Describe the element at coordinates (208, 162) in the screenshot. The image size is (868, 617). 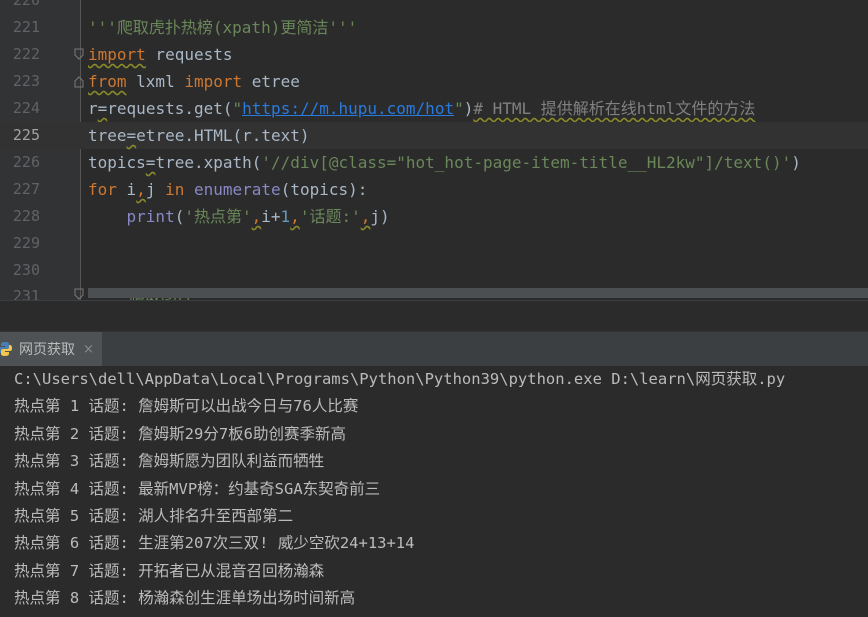
I see `code-token: tree.xpath(` at that location.